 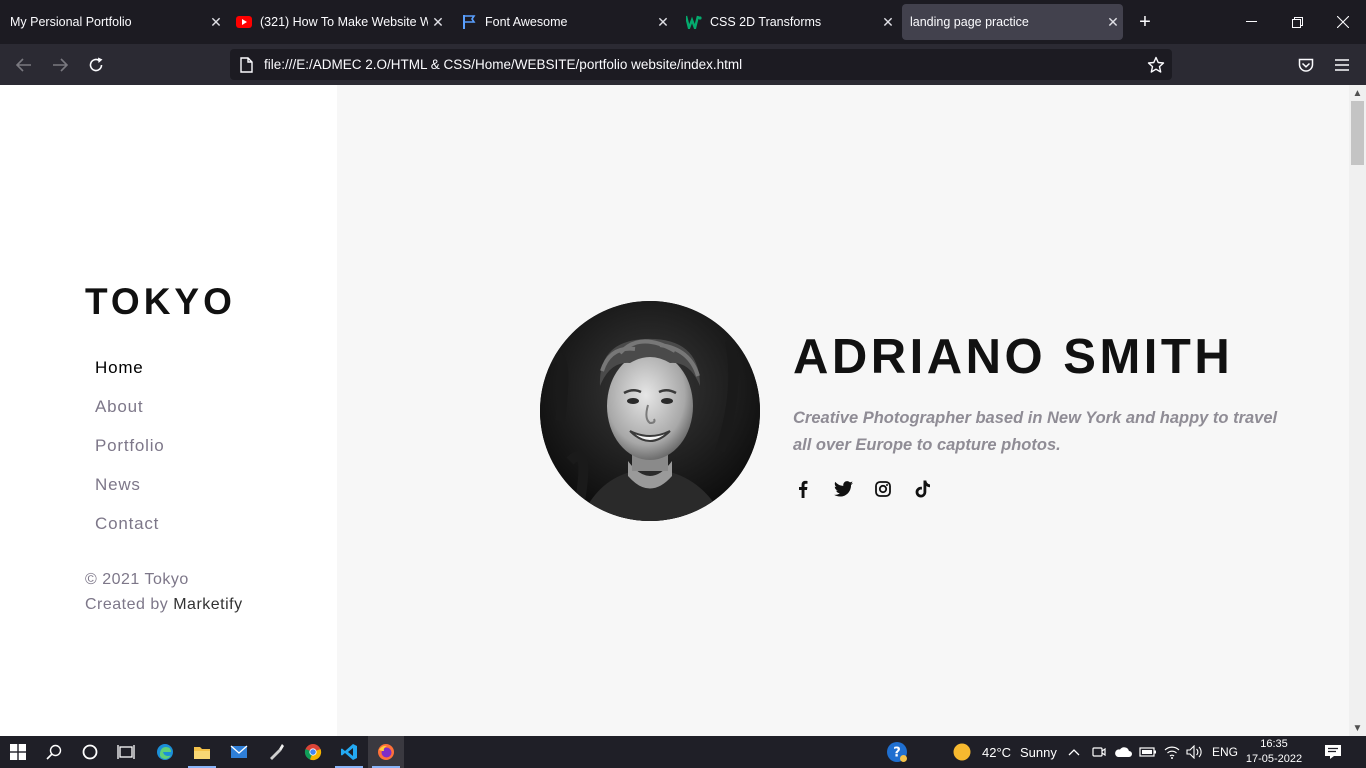 I want to click on tab-title: (321) How To Make Website Wit, so click(x=344, y=22).